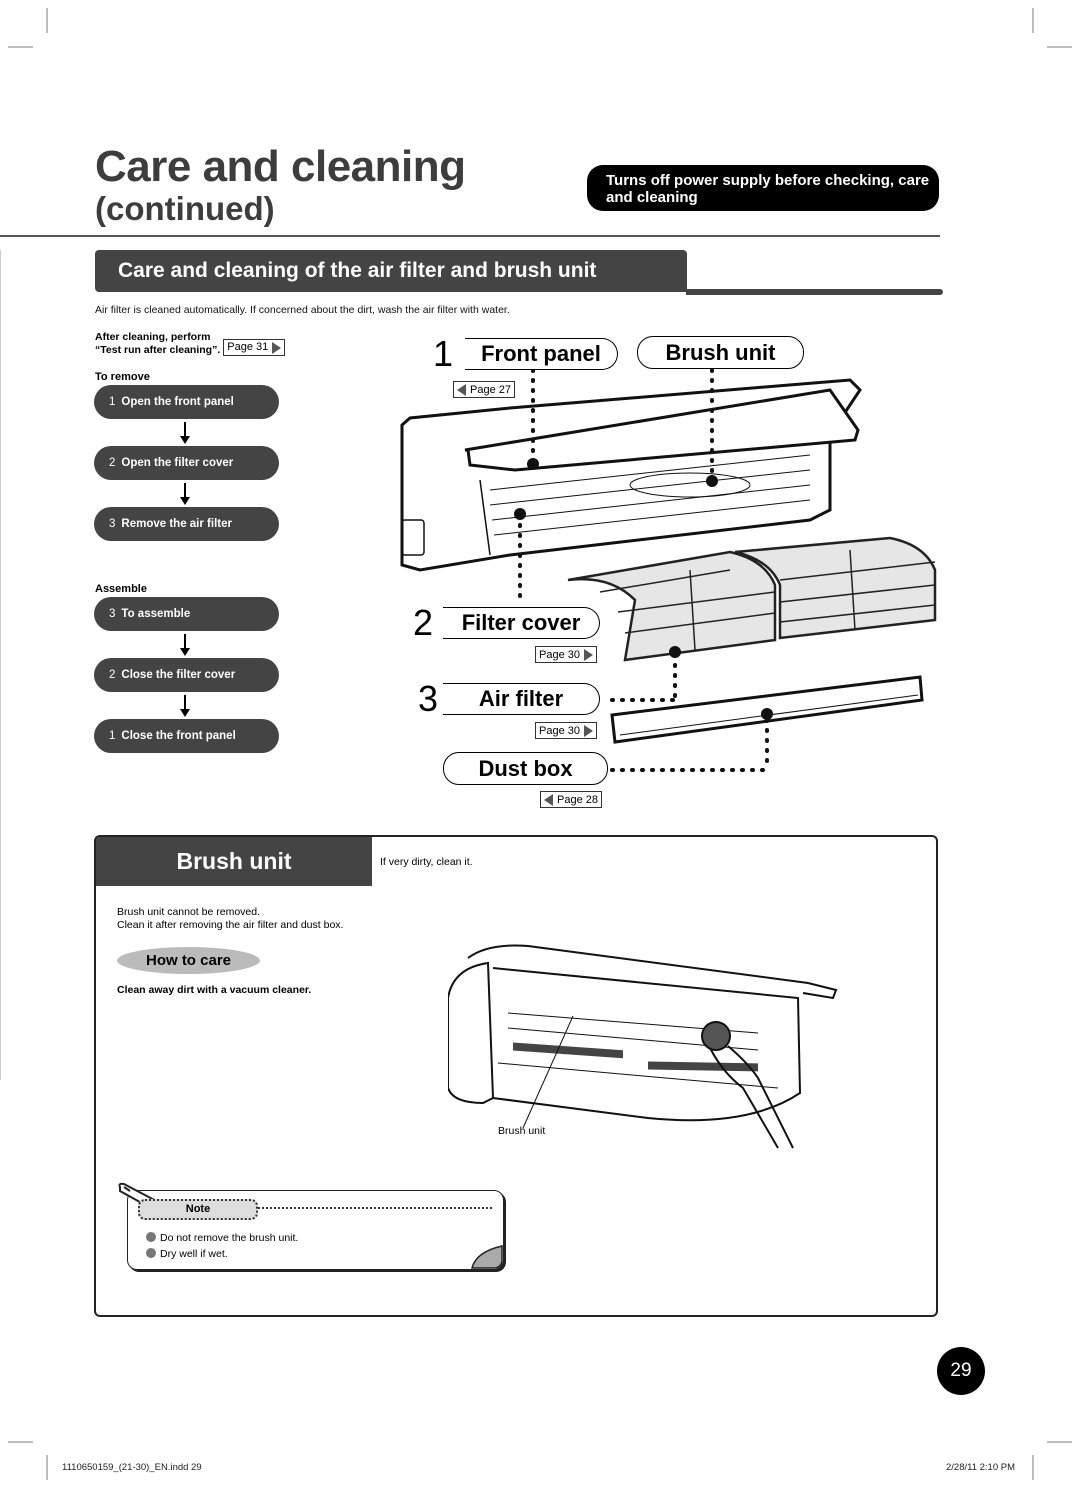  I want to click on vacuum-cleaning-illustration, so click(643, 1046).